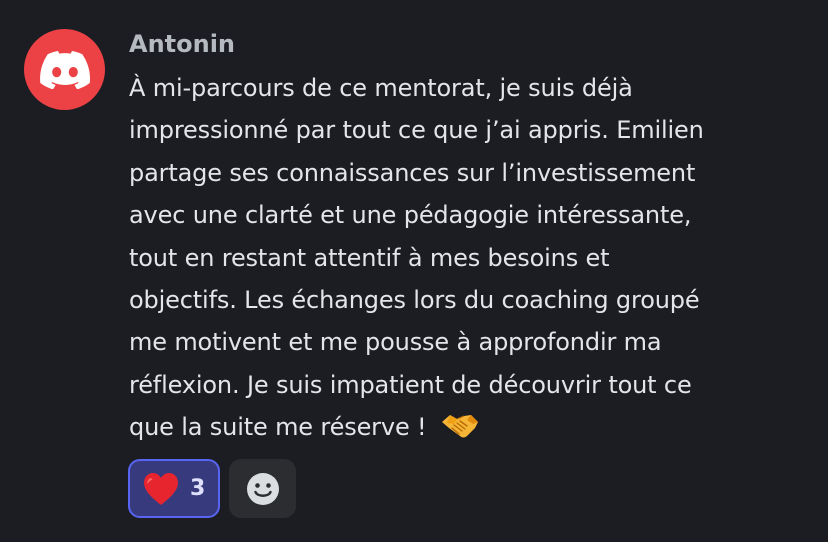  I want to click on message-last-line: que la suite me réserve !, so click(469, 427).